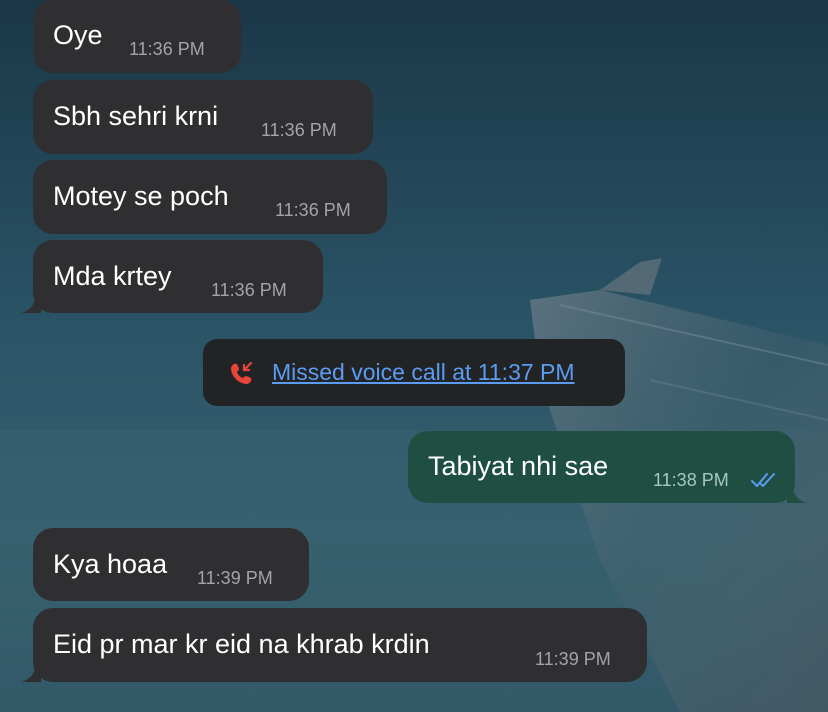 The width and height of the screenshot is (828, 712). Describe the element at coordinates (423, 372) in the screenshot. I see `missed-call-link: Missed voice call at 11:37 PM` at that location.